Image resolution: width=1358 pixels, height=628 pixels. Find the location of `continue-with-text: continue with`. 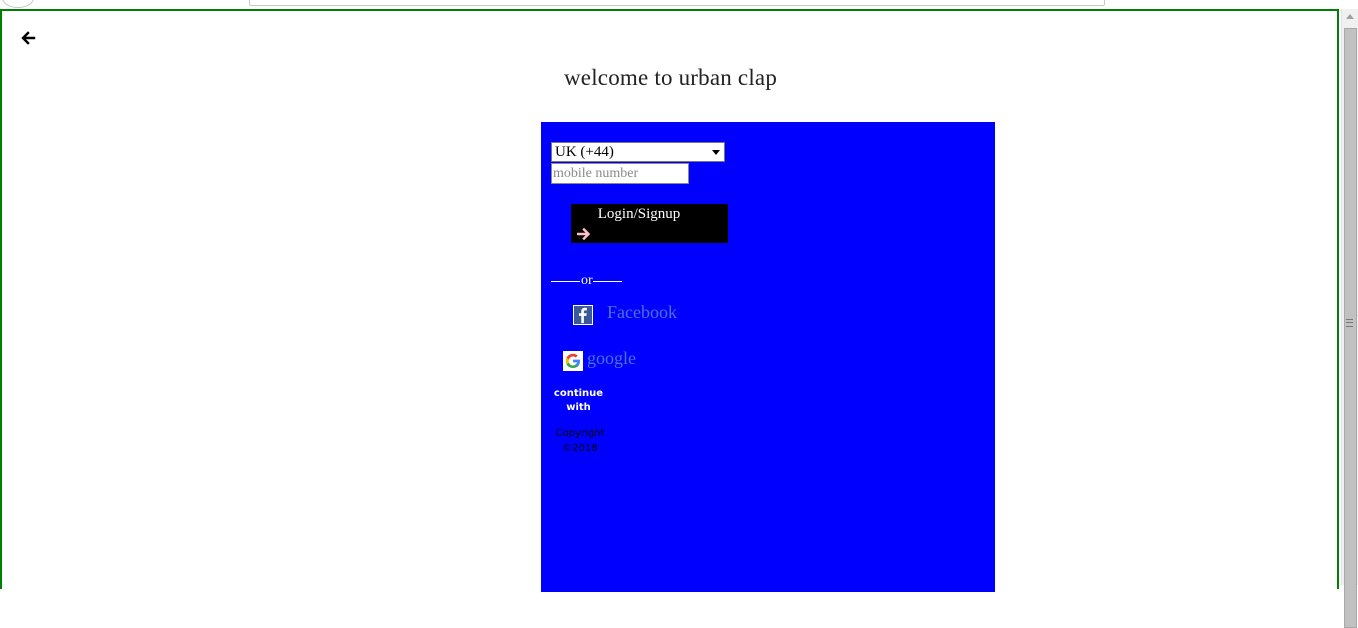

continue-with-text: continue with is located at coordinates (578, 400).